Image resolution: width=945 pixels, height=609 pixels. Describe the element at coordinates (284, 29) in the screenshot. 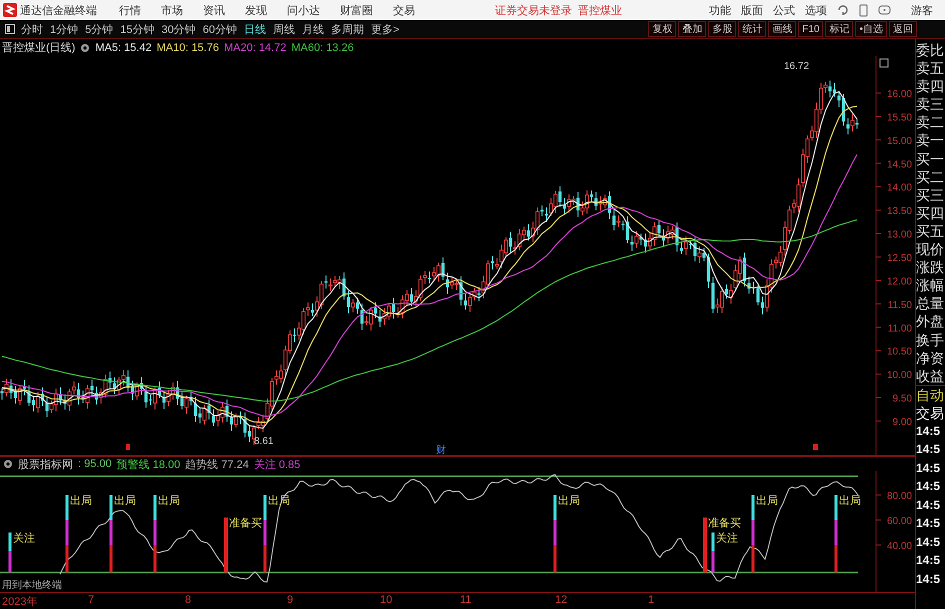

I see `period-tab: 周线` at that location.